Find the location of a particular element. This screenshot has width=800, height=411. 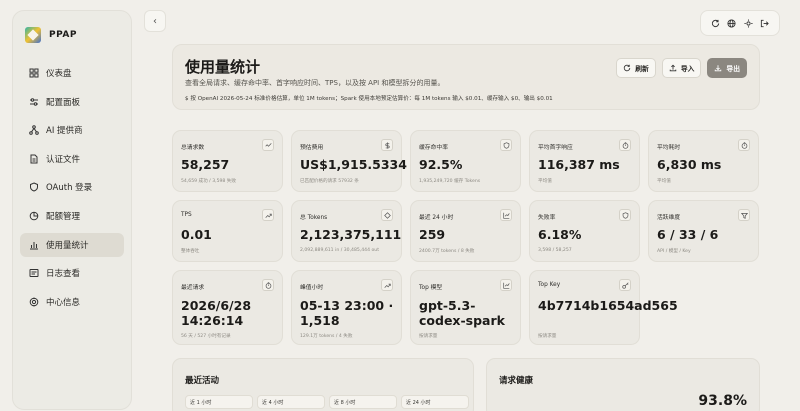

request-health-panel: 请求健康 93.8% is located at coordinates (623, 384).